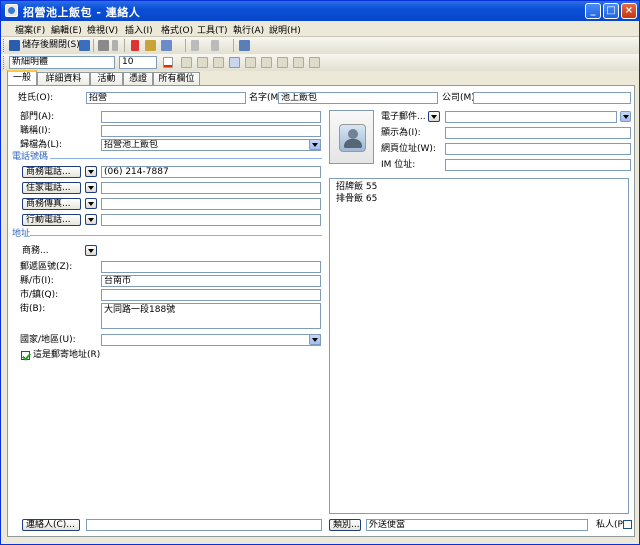 This screenshot has width=640, height=545. I want to click on mailing-address-checkbox, so click(25, 355).